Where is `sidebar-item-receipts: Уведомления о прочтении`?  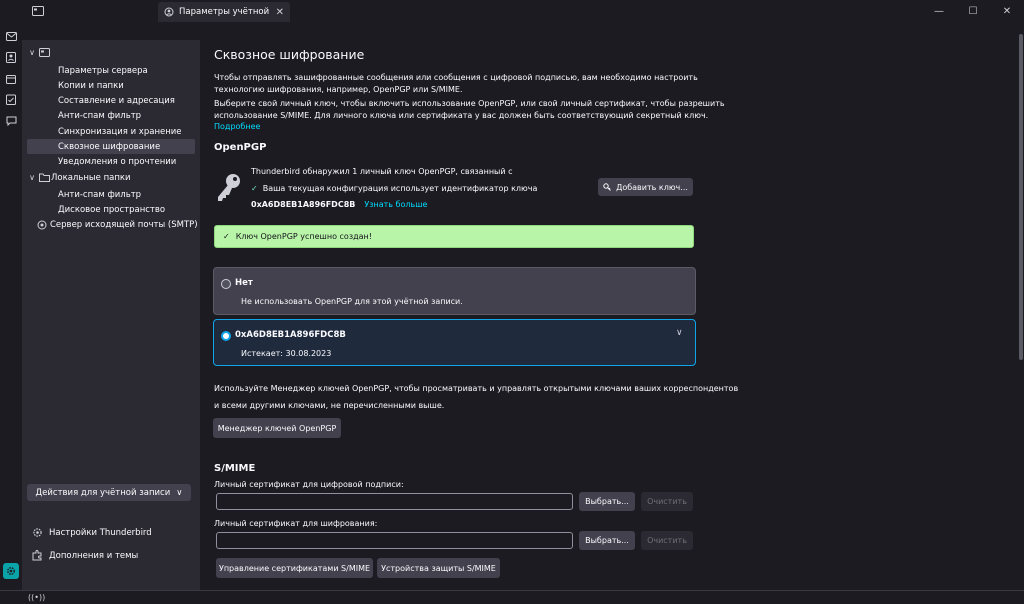 sidebar-item-receipts: Уведомления о прочтении is located at coordinates (126, 161).